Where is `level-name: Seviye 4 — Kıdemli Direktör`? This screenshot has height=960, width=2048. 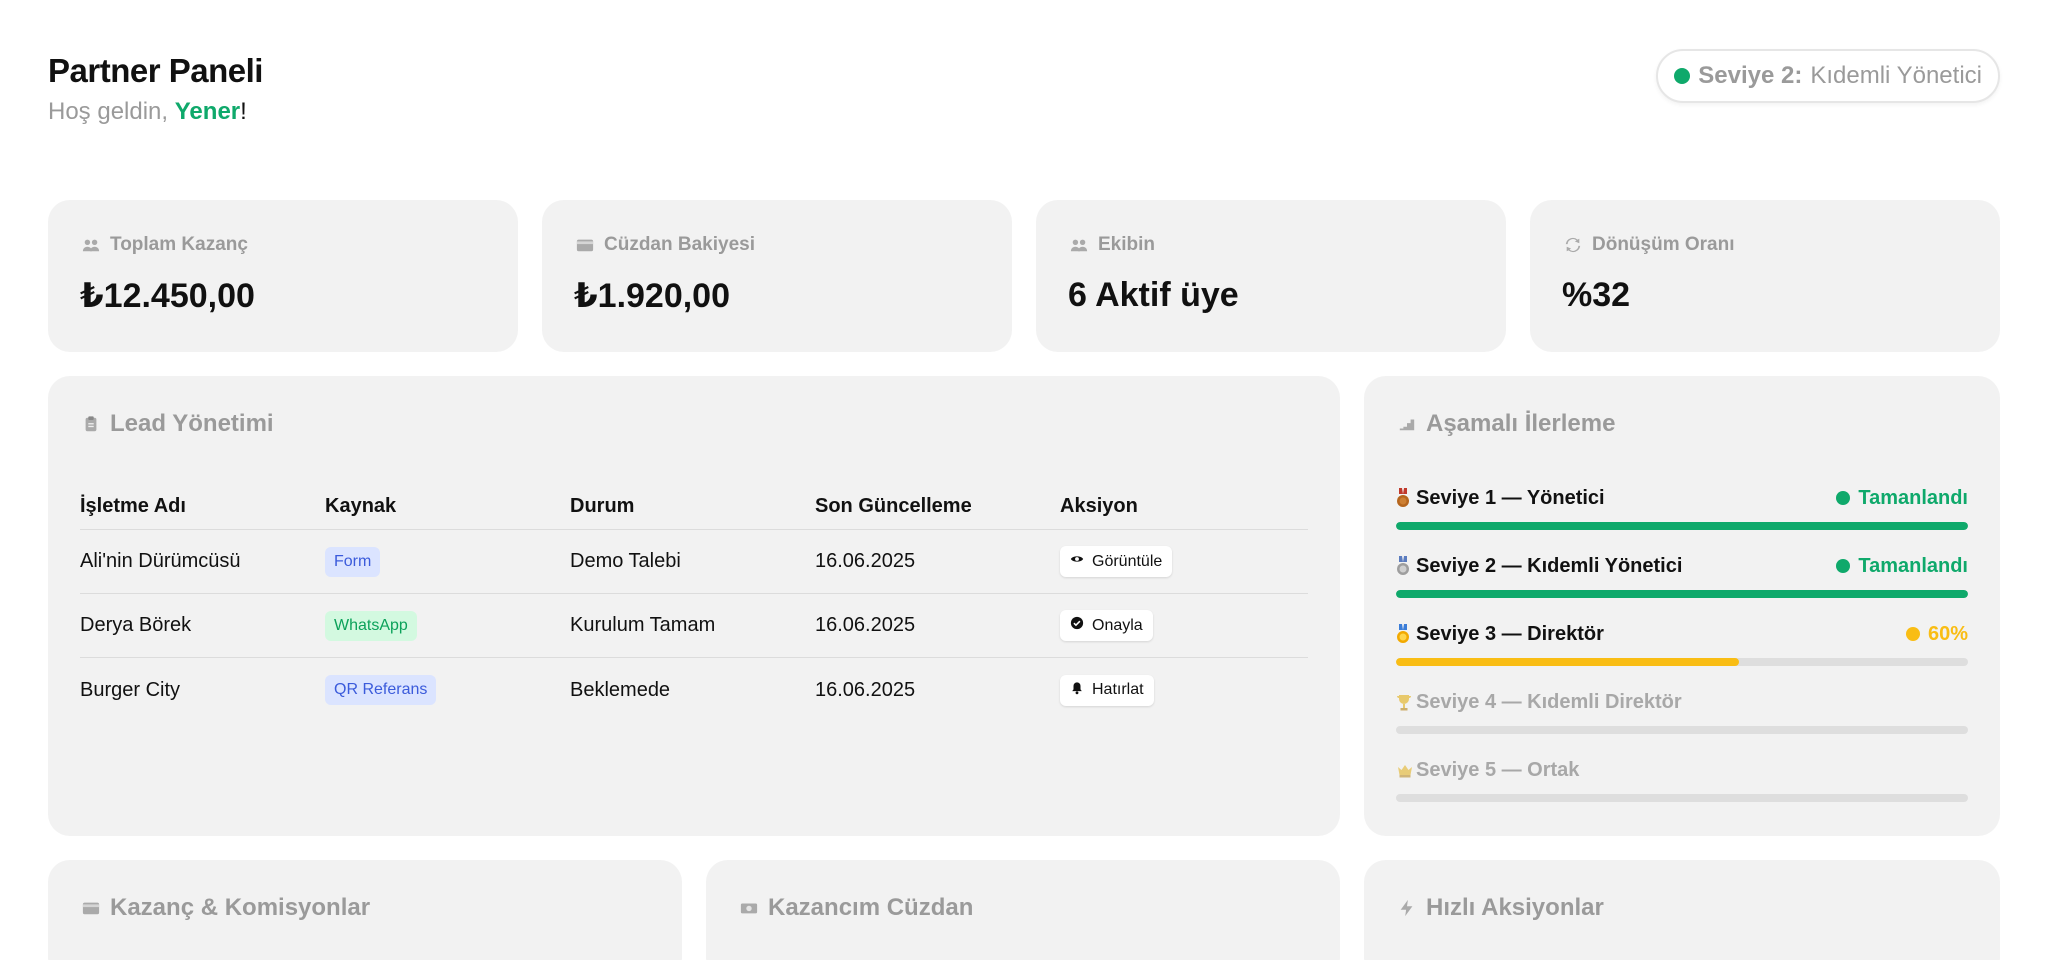
level-name: Seviye 4 — Kıdemli Direktör is located at coordinates (1549, 701).